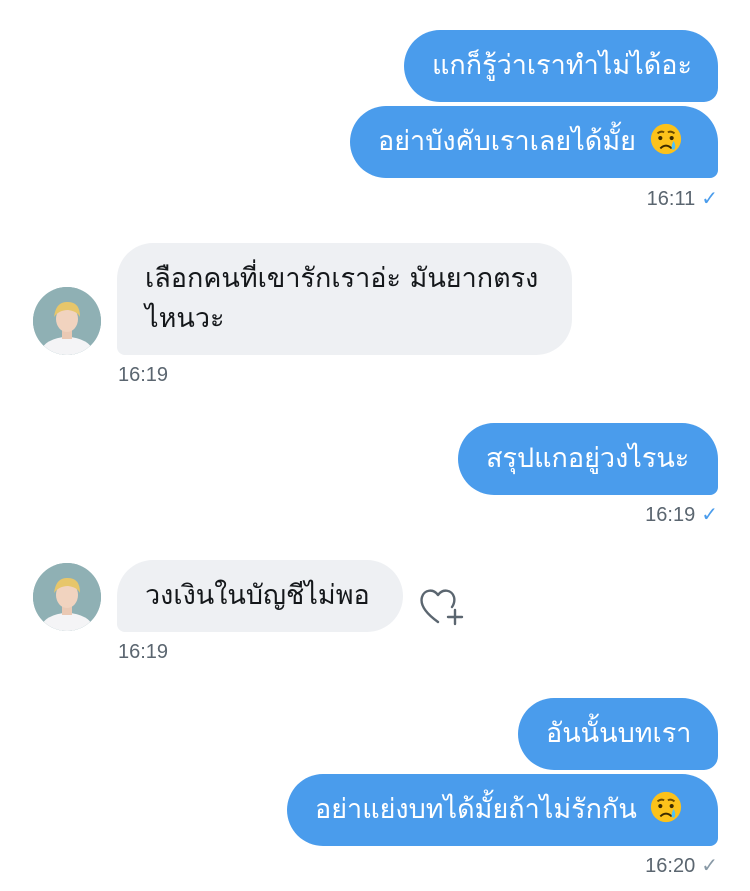 The width and height of the screenshot is (750, 891). I want to click on message-bubble-outgoing: สรุปแกอยู่วงไรนะ, so click(588, 459).